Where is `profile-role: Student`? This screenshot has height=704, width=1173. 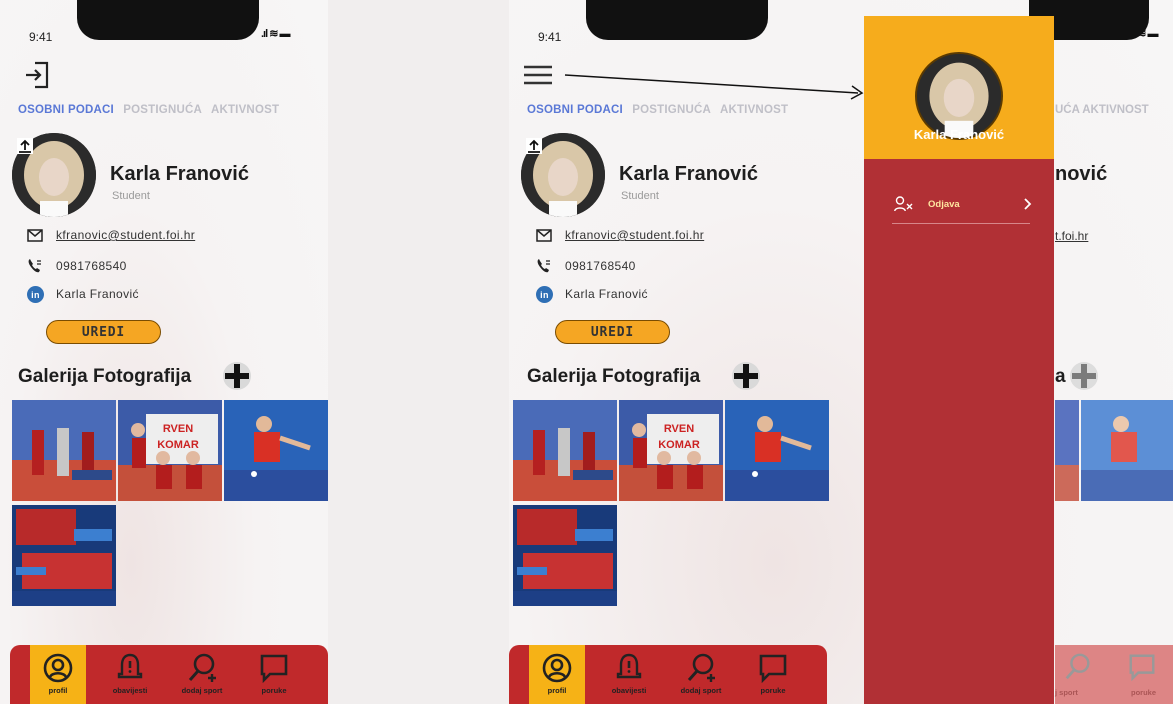 profile-role: Student is located at coordinates (640, 196).